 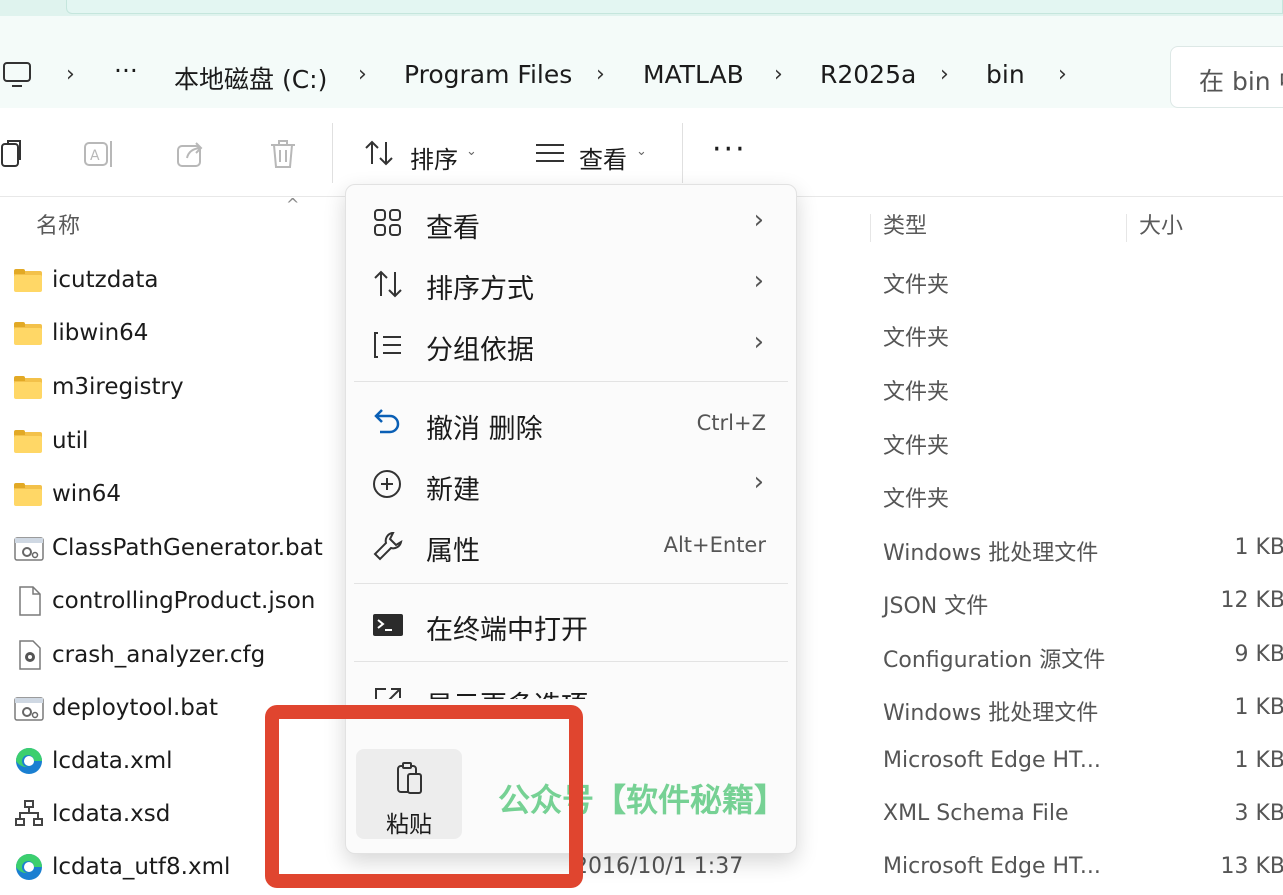 What do you see at coordinates (571, 423) in the screenshot?
I see `menu-item-undo-delete: 撤消 删除 Ctrl+Z` at bounding box center [571, 423].